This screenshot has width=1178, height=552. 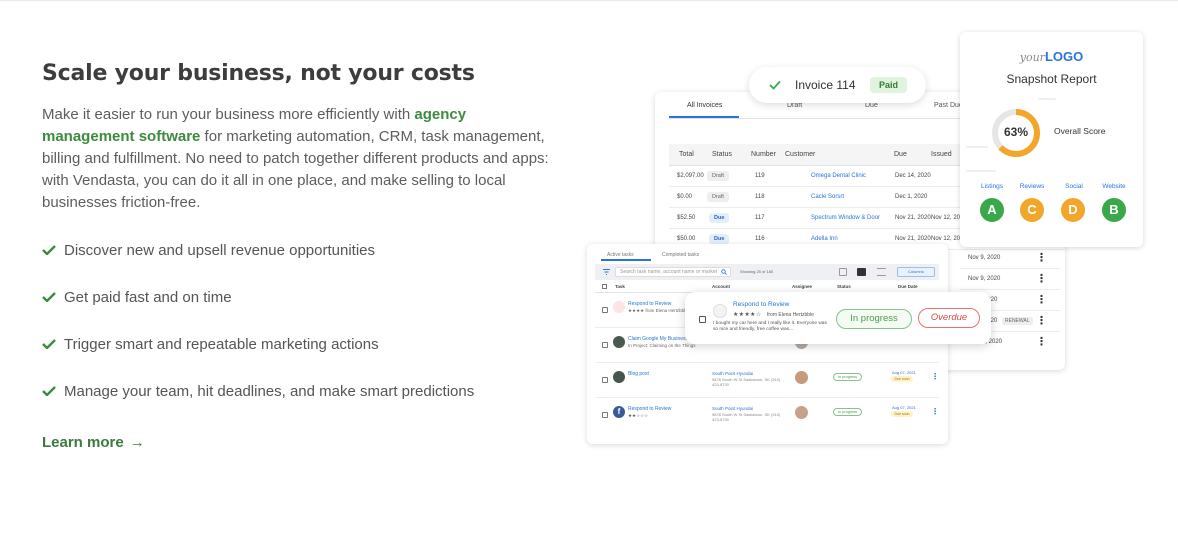 I want to click on page-title: Scale your business, not your costs, so click(x=258, y=73).